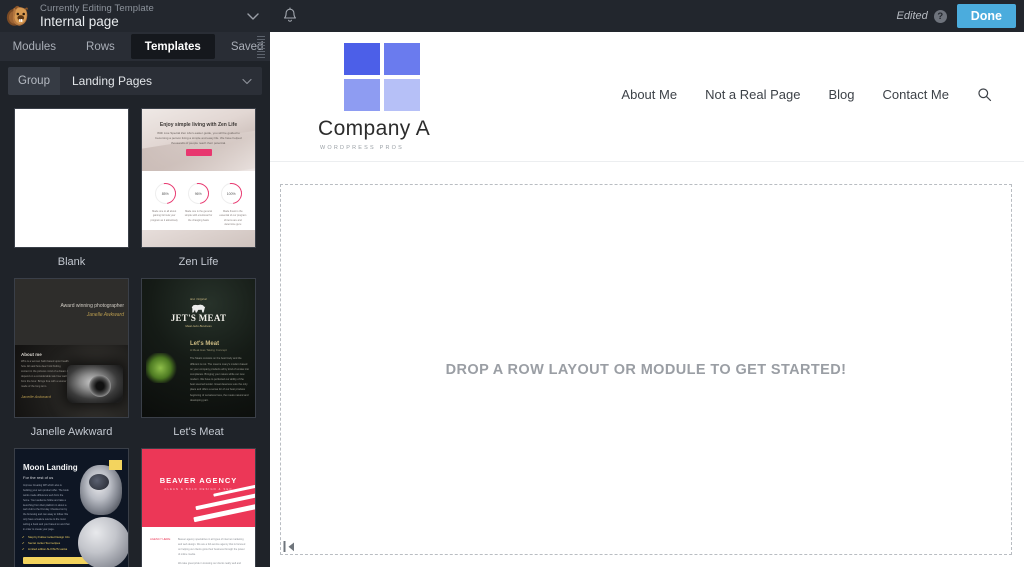 The image size is (1024, 567). Describe the element at coordinates (916, 94) in the screenshot. I see `nav-link-contact-me: Contact Me` at that location.